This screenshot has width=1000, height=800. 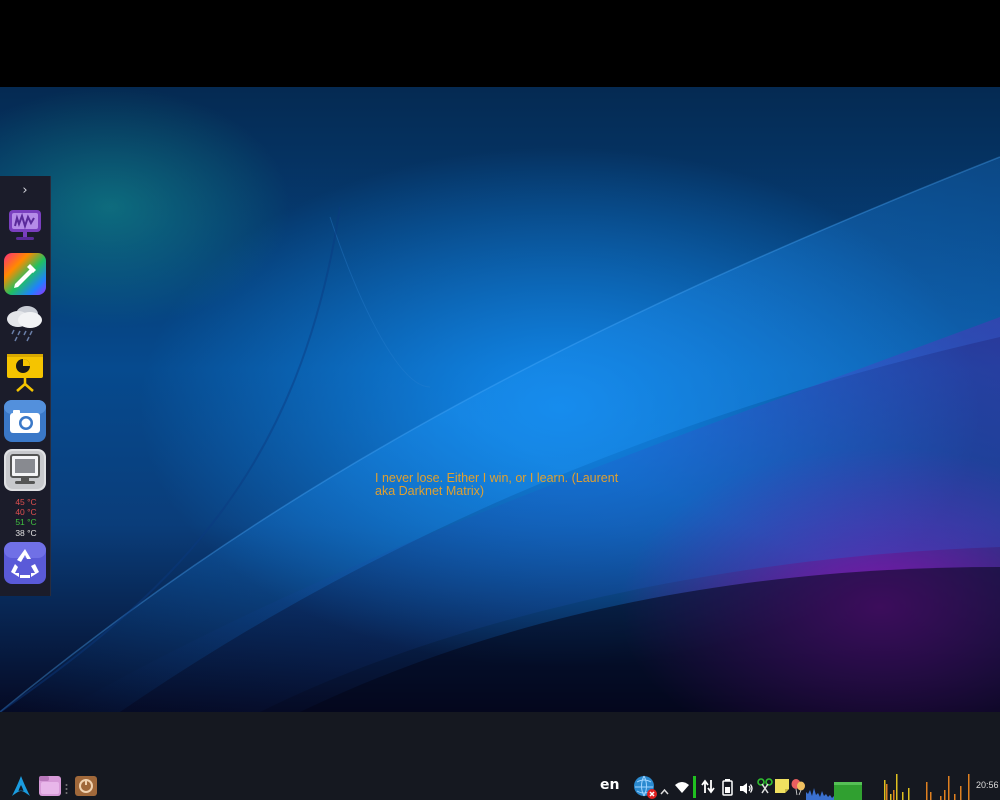 What do you see at coordinates (25, 191) in the screenshot?
I see `dock-expand-button: ›` at bounding box center [25, 191].